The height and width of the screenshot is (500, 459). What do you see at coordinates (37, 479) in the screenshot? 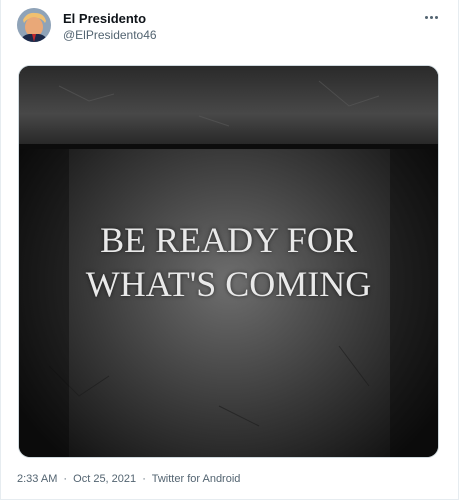
I see `tweet-time: 2:33 AM` at bounding box center [37, 479].